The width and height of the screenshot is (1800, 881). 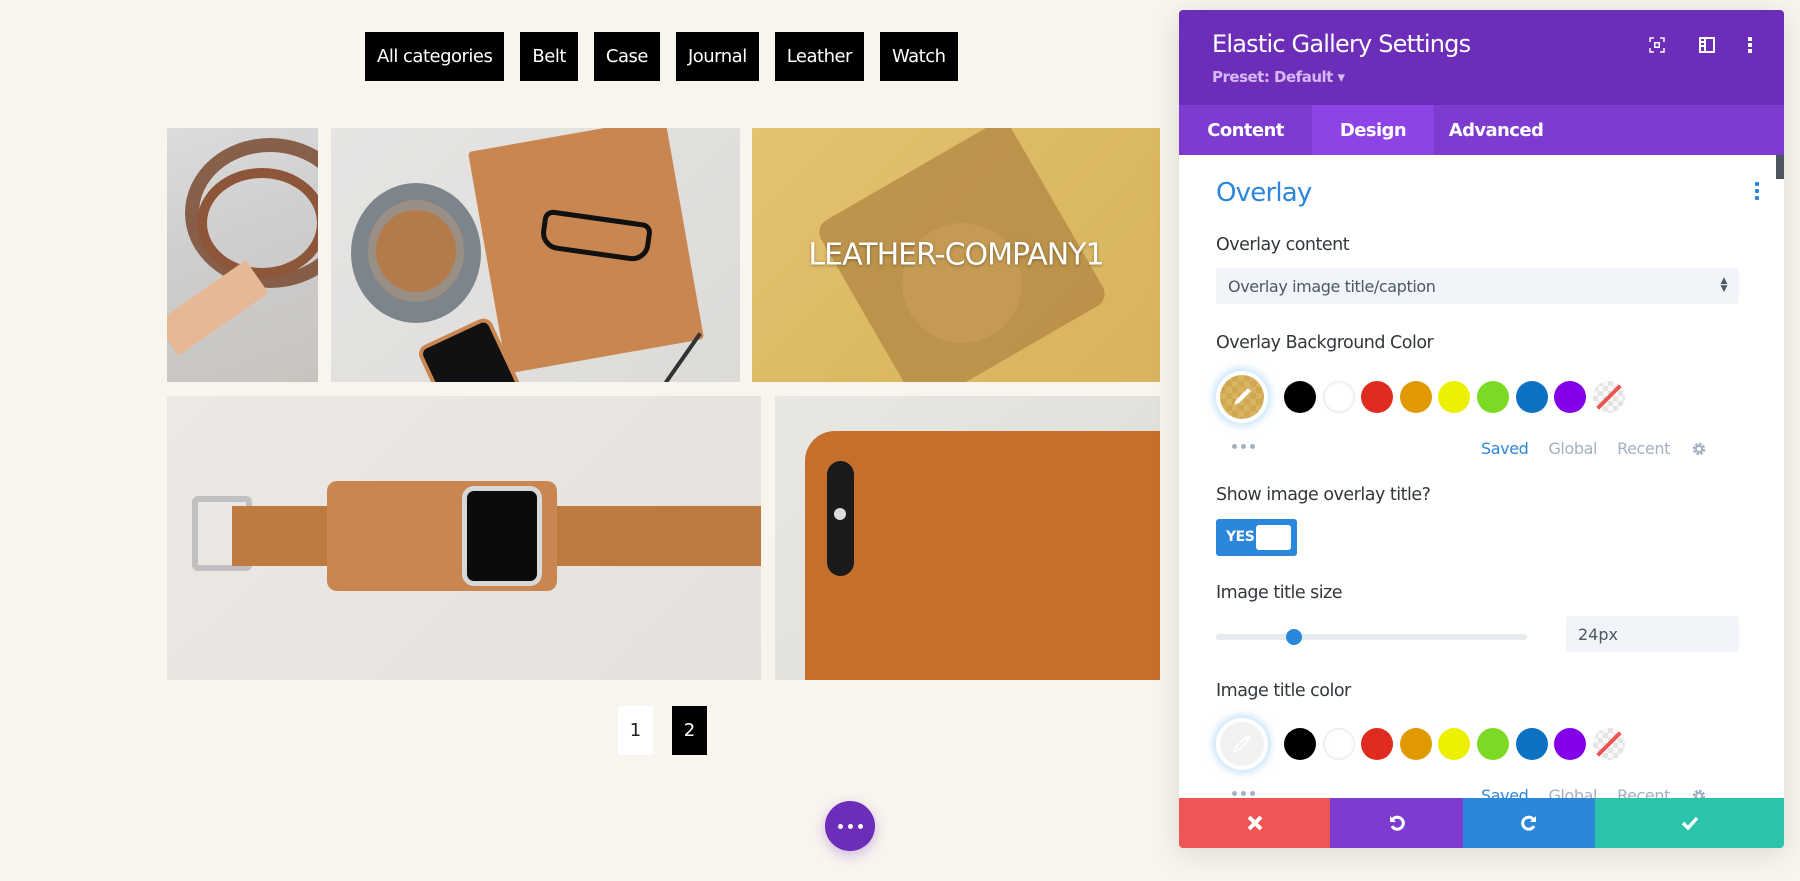 I want to click on title-color-picker, so click(x=1486, y=744).